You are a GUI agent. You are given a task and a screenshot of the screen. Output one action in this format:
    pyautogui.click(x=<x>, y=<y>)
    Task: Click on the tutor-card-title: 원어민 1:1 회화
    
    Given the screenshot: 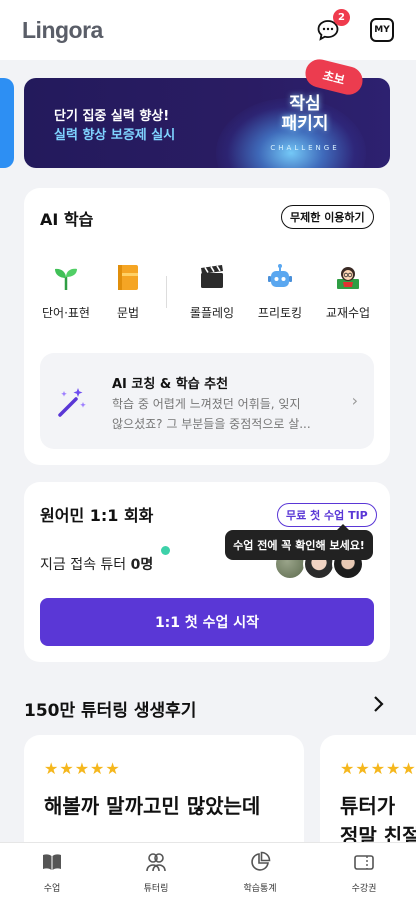 What is the action you would take?
    pyautogui.click(x=97, y=515)
    